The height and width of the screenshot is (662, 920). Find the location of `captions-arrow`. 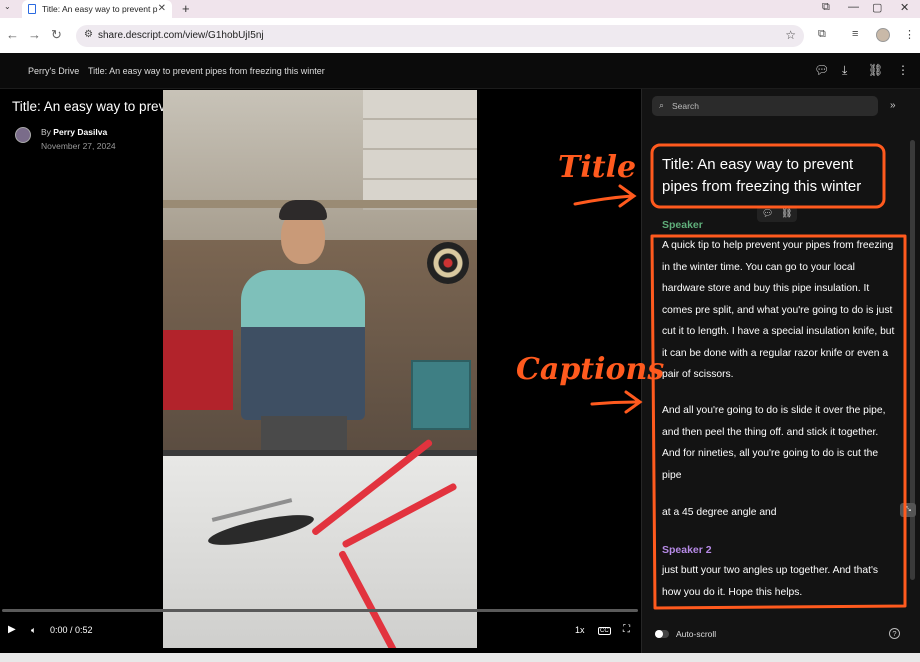

captions-arrow is located at coordinates (616, 402).